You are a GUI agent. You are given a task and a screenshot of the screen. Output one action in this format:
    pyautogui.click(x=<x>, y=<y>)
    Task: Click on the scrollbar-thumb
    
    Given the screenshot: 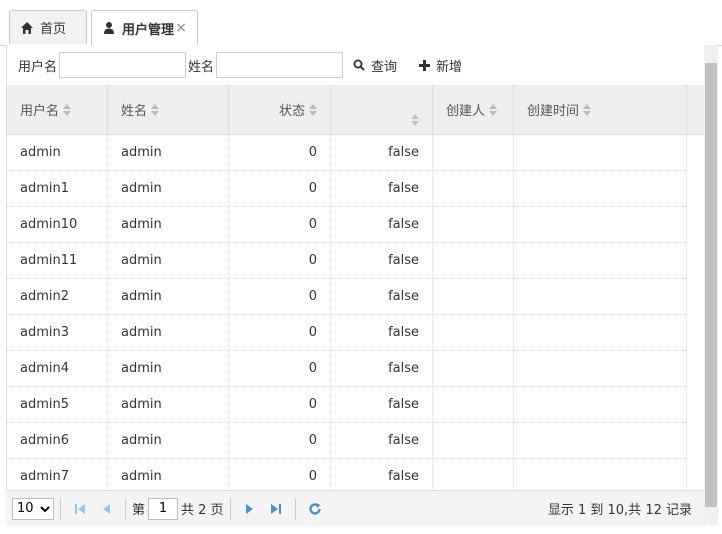 What is the action you would take?
    pyautogui.click(x=711, y=285)
    